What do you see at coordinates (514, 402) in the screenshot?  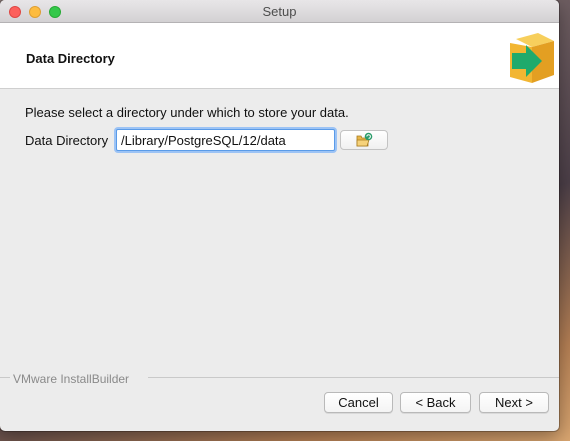 I see `next-button: Next >` at bounding box center [514, 402].